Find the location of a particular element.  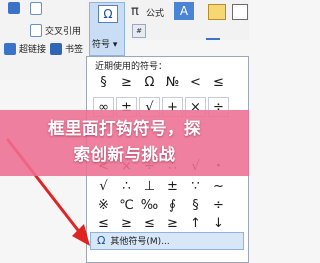

banner-line-2: 索创新与挑战 is located at coordinates (124, 154).